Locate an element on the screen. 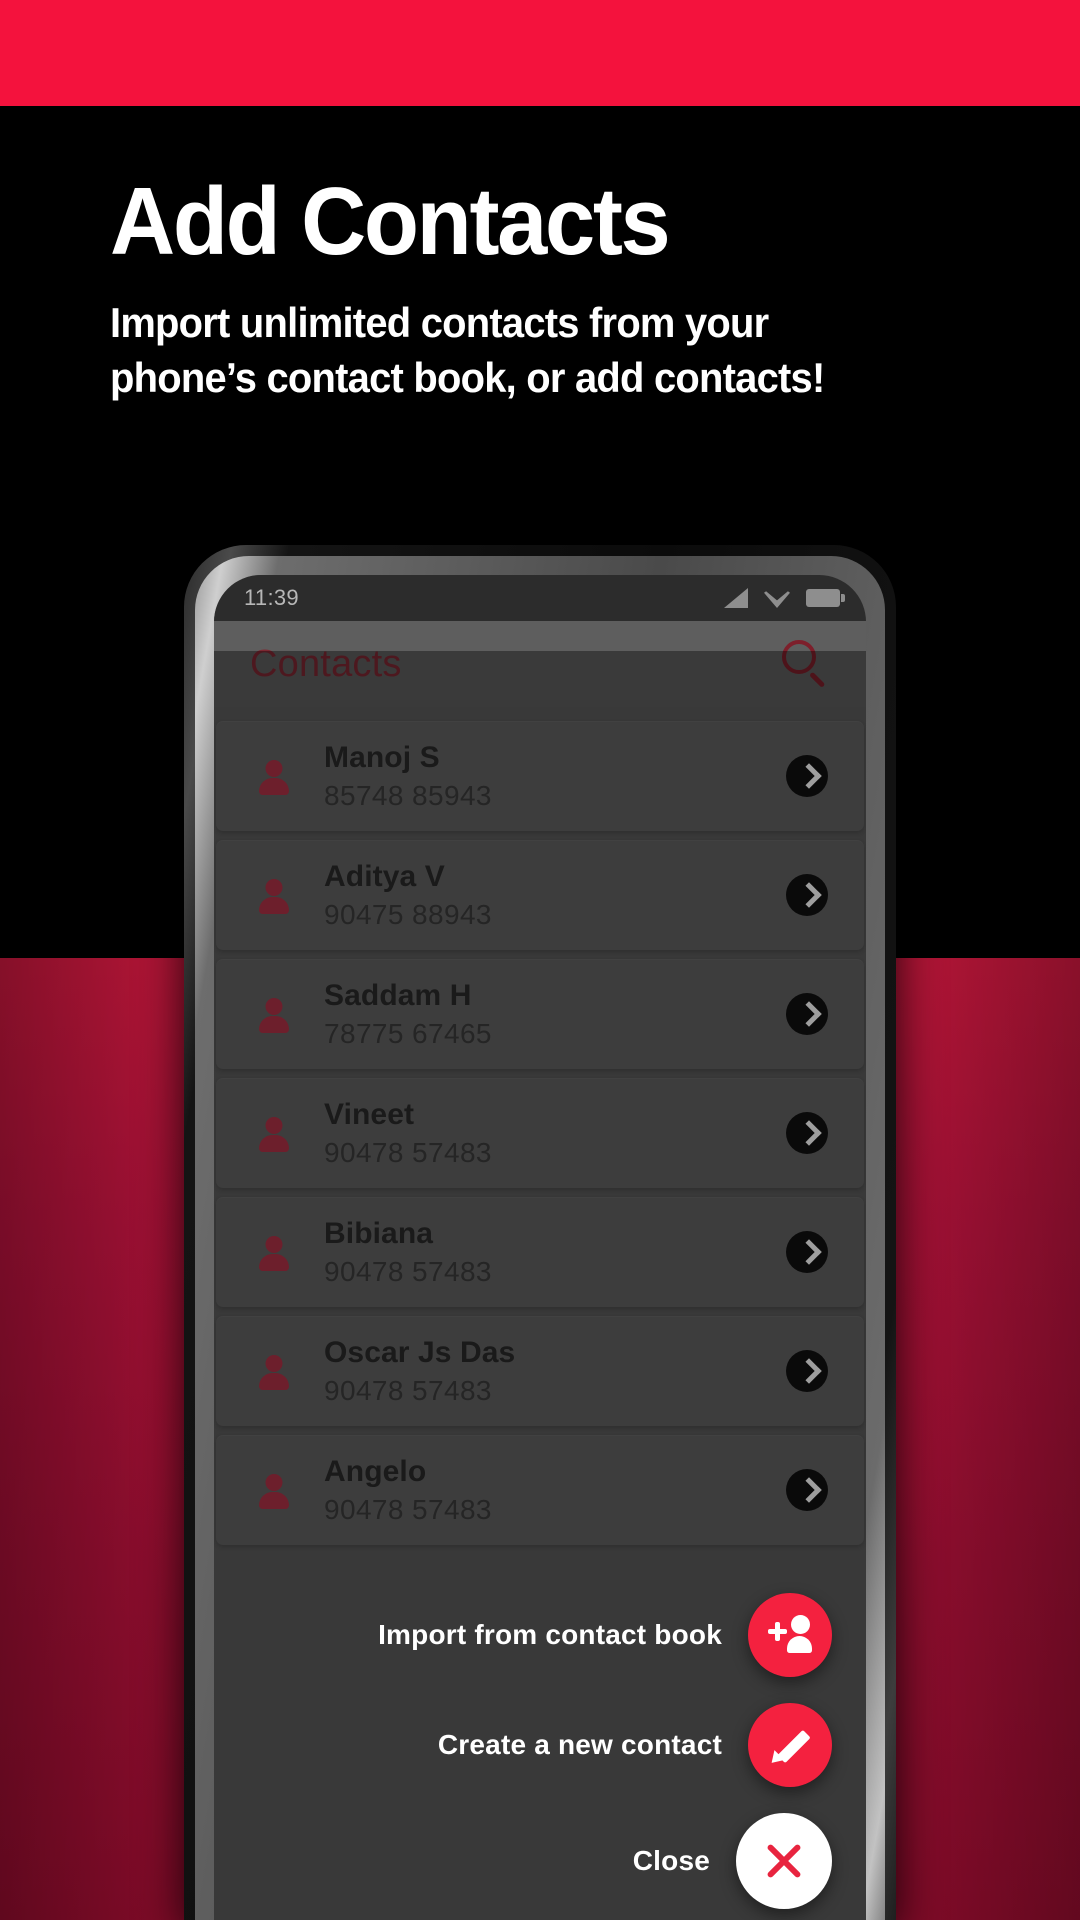 The height and width of the screenshot is (1920, 1080). speed-dial-item-close: Close is located at coordinates (732, 1861).